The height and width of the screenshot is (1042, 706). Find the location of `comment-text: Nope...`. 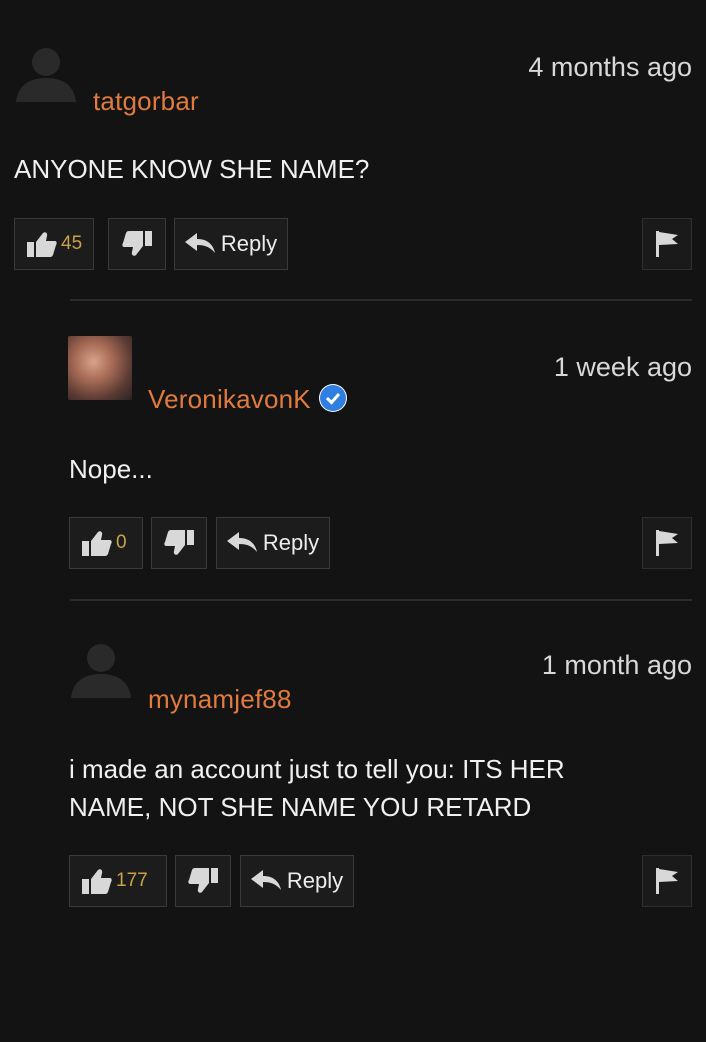

comment-text: Nope... is located at coordinates (111, 469).